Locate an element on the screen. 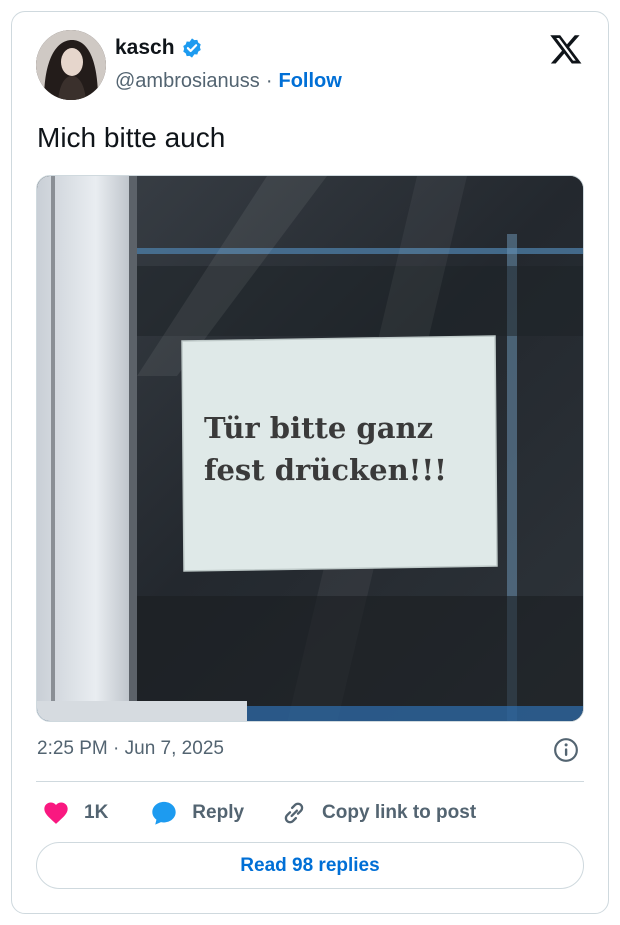 The image size is (620, 925). sign-text-line1: Tür bitte ganz is located at coordinates (318, 428).